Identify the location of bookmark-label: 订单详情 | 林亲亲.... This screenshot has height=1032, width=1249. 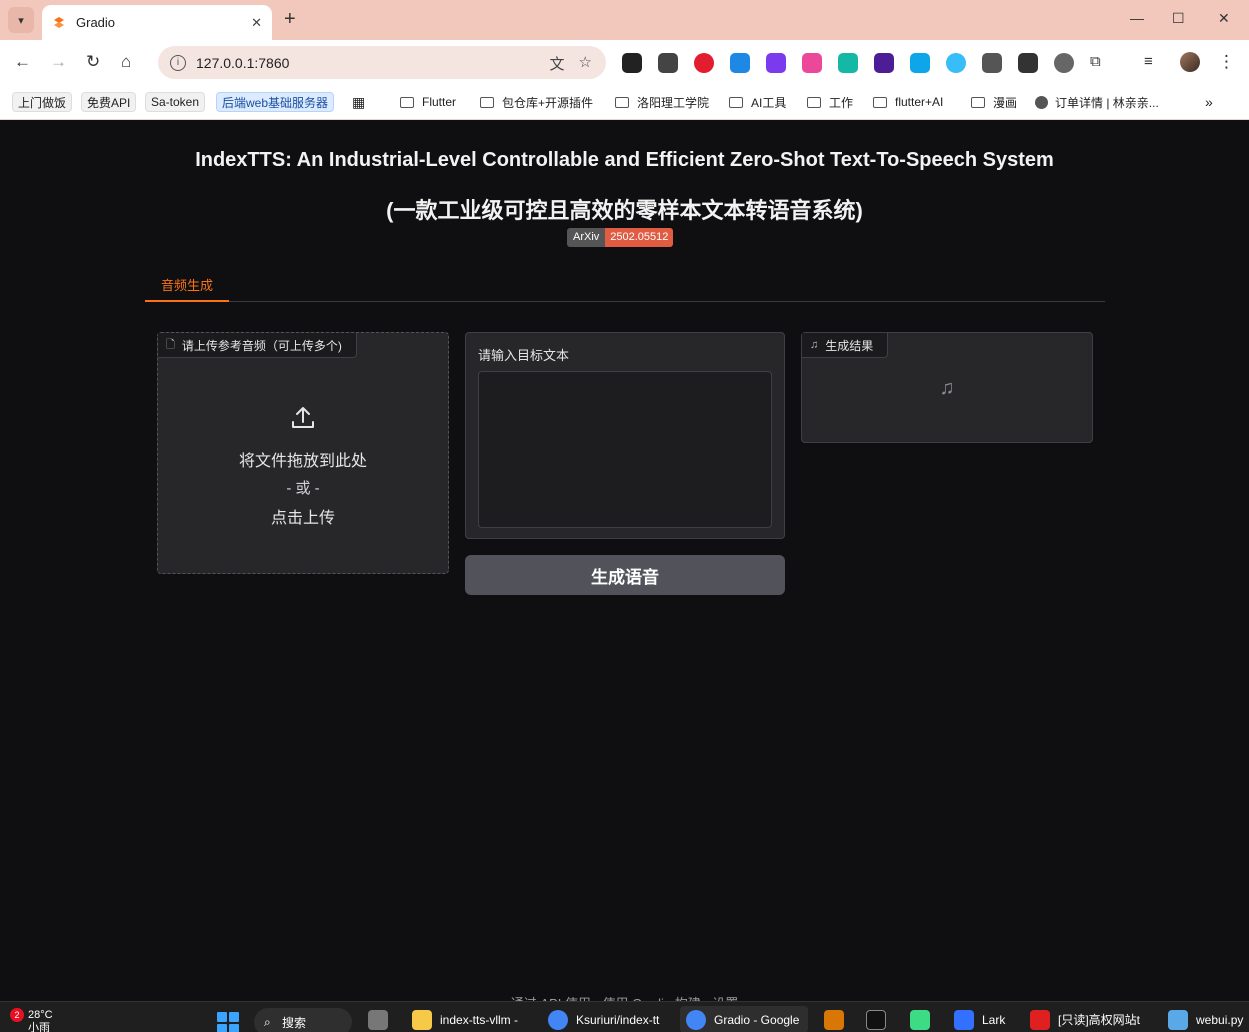
(1107, 102).